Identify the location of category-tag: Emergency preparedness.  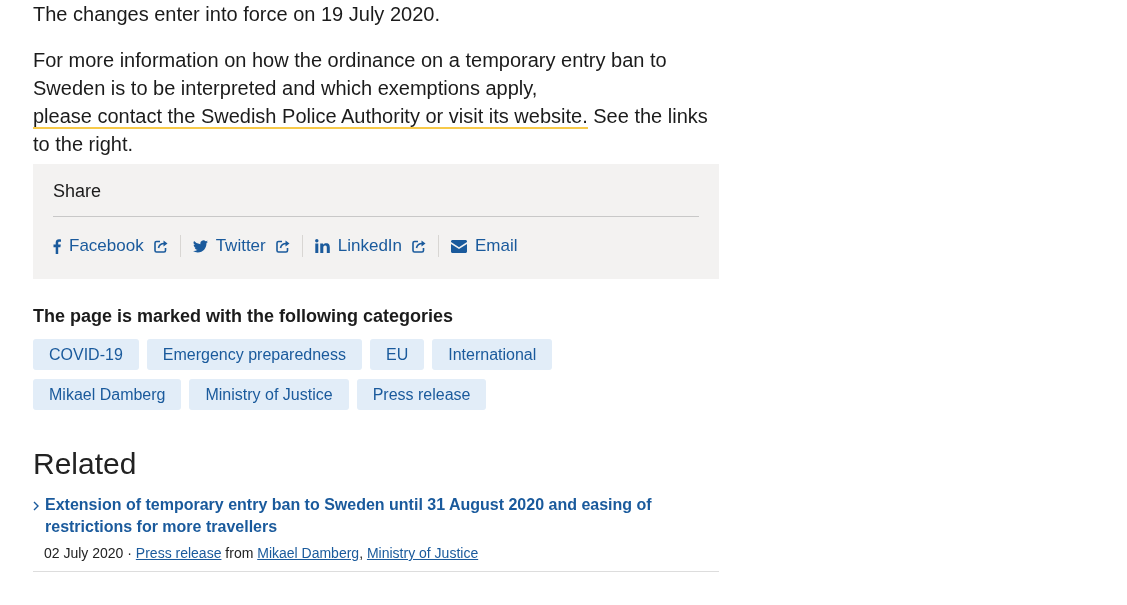
(254, 354).